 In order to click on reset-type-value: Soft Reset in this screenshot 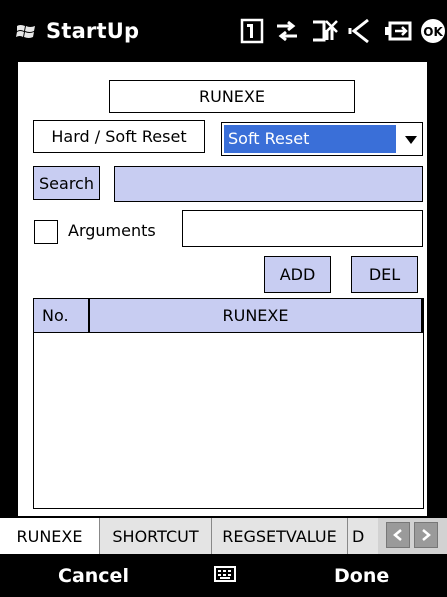, I will do `click(310, 139)`.